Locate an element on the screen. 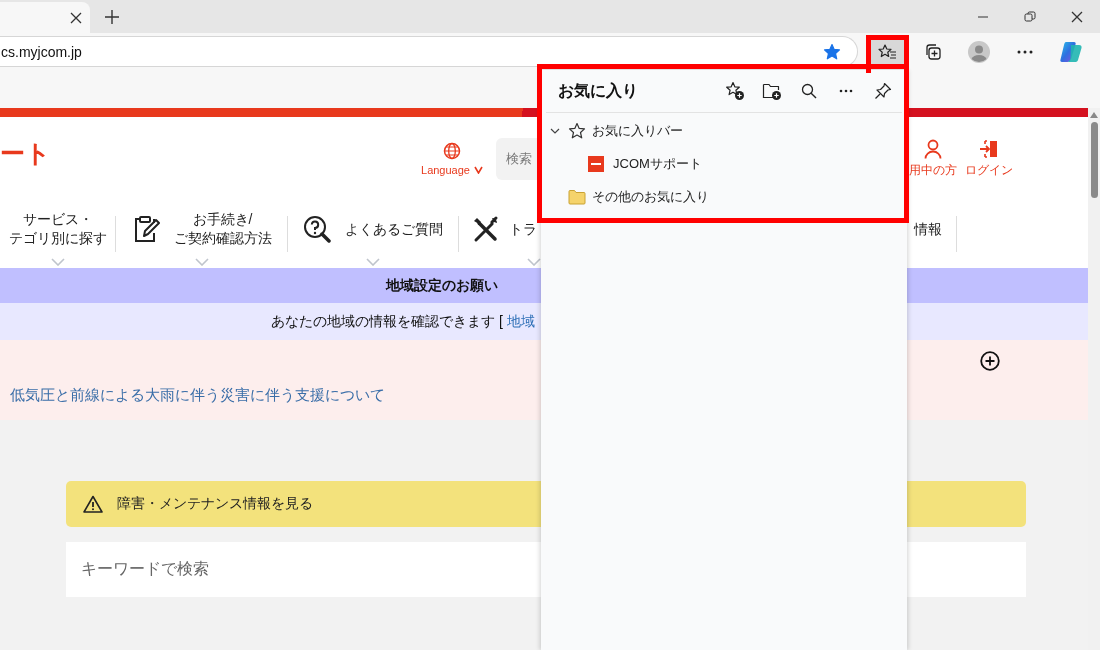 Image resolution: width=1100 pixels, height=650 pixels. favicon-icon is located at coordinates (596, 163).